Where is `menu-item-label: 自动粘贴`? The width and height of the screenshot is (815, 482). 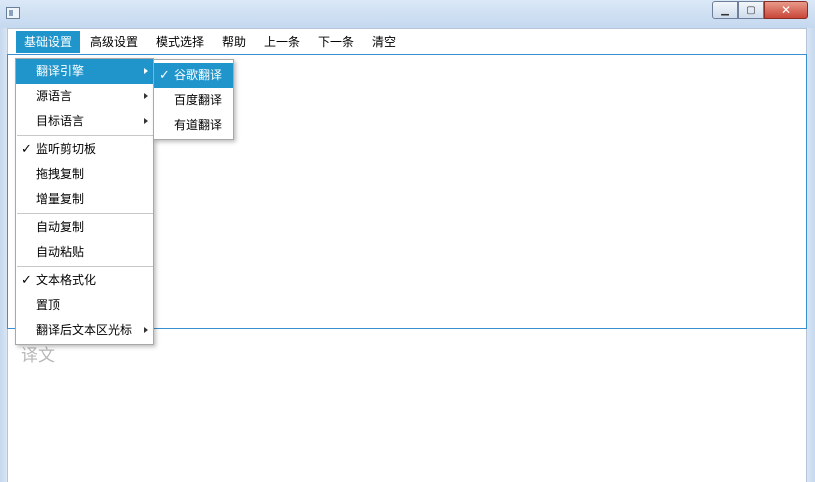
menu-item-label: 自动粘贴 is located at coordinates (60, 252).